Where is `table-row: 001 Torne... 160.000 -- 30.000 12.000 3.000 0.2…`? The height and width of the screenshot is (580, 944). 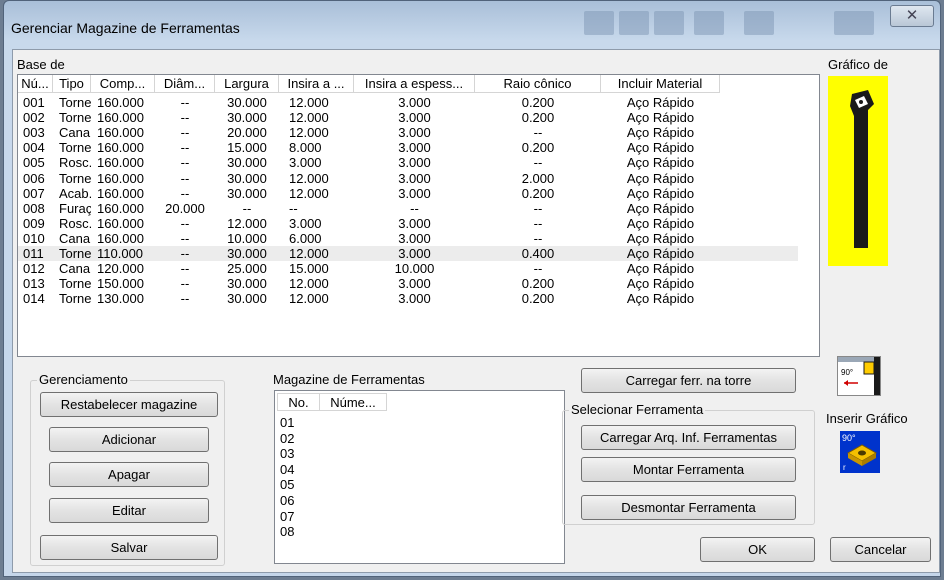 table-row: 001 Torne... 160.000 -- 30.000 12.000 3.000 0.2… is located at coordinates (408, 102).